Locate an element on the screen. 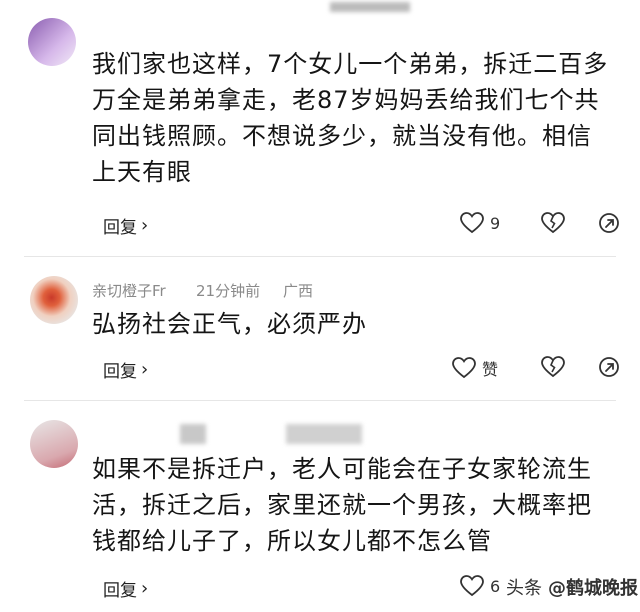 This screenshot has width=640, height=612. comment-line: 我们家也这样，7个女儿一个弟弟，拆迁二百多 is located at coordinates (350, 64).